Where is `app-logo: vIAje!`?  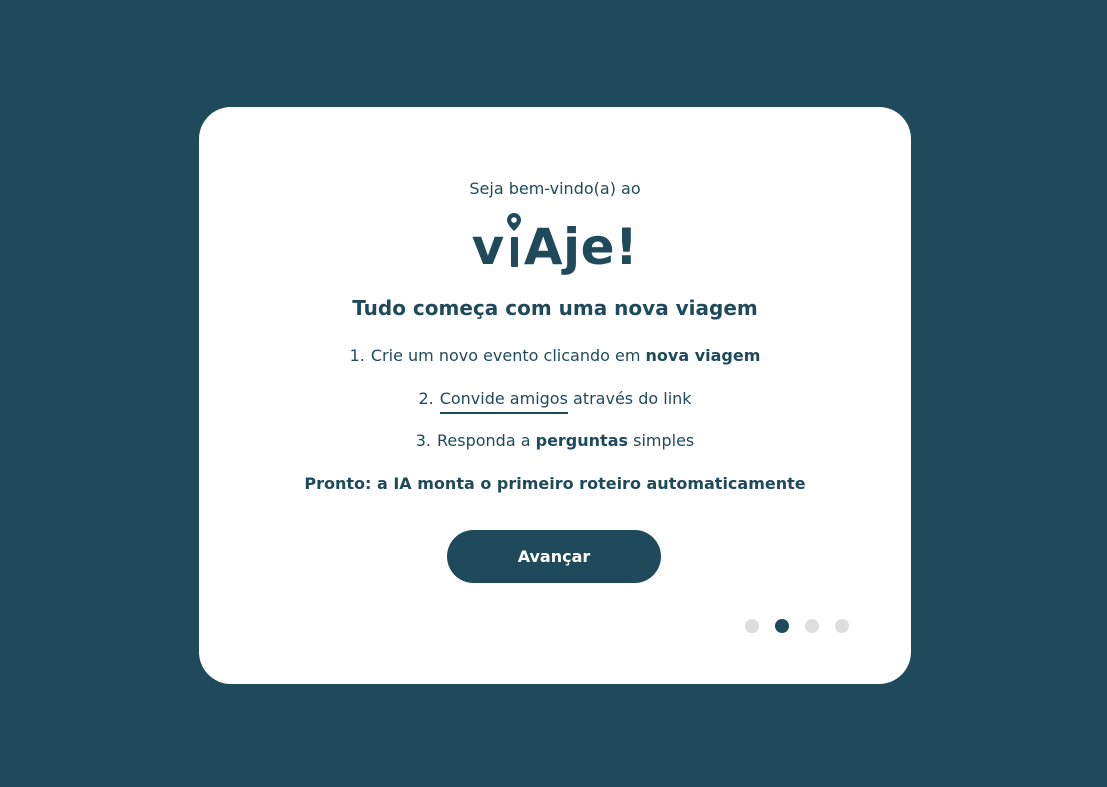 app-logo: vIAje! is located at coordinates (555, 245).